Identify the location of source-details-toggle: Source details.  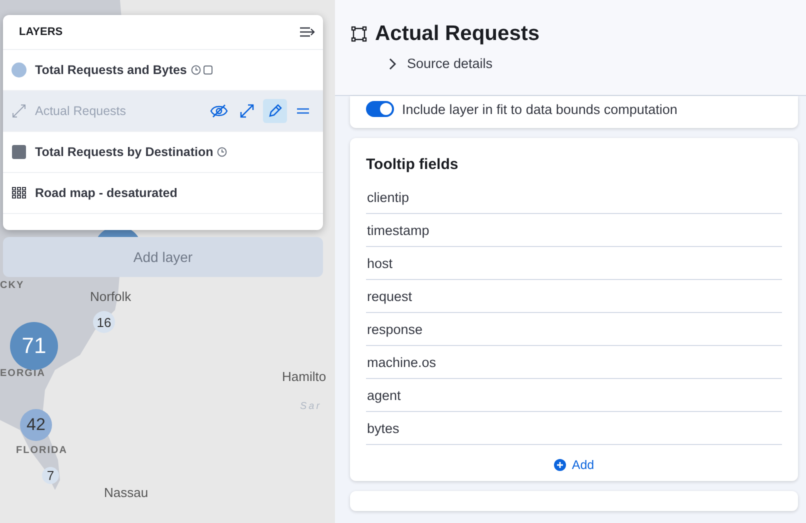
(440, 63).